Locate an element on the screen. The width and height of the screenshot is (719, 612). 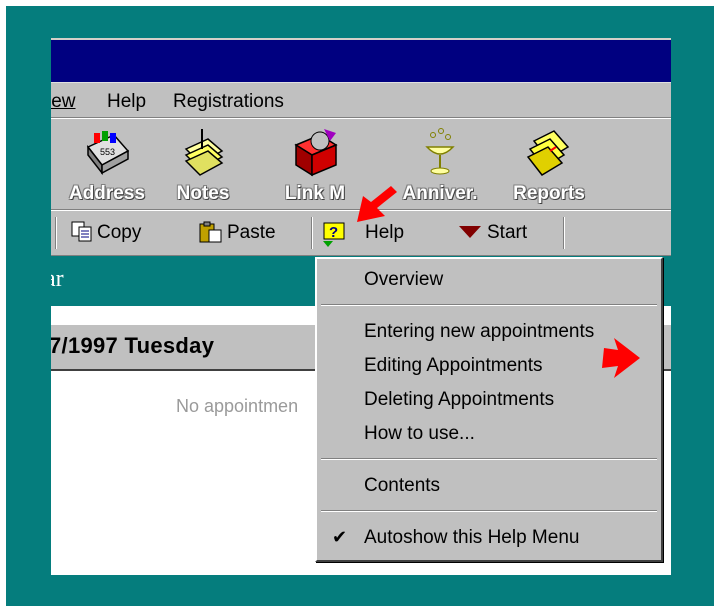
help-button: ? Help is located at coordinates (367, 233).